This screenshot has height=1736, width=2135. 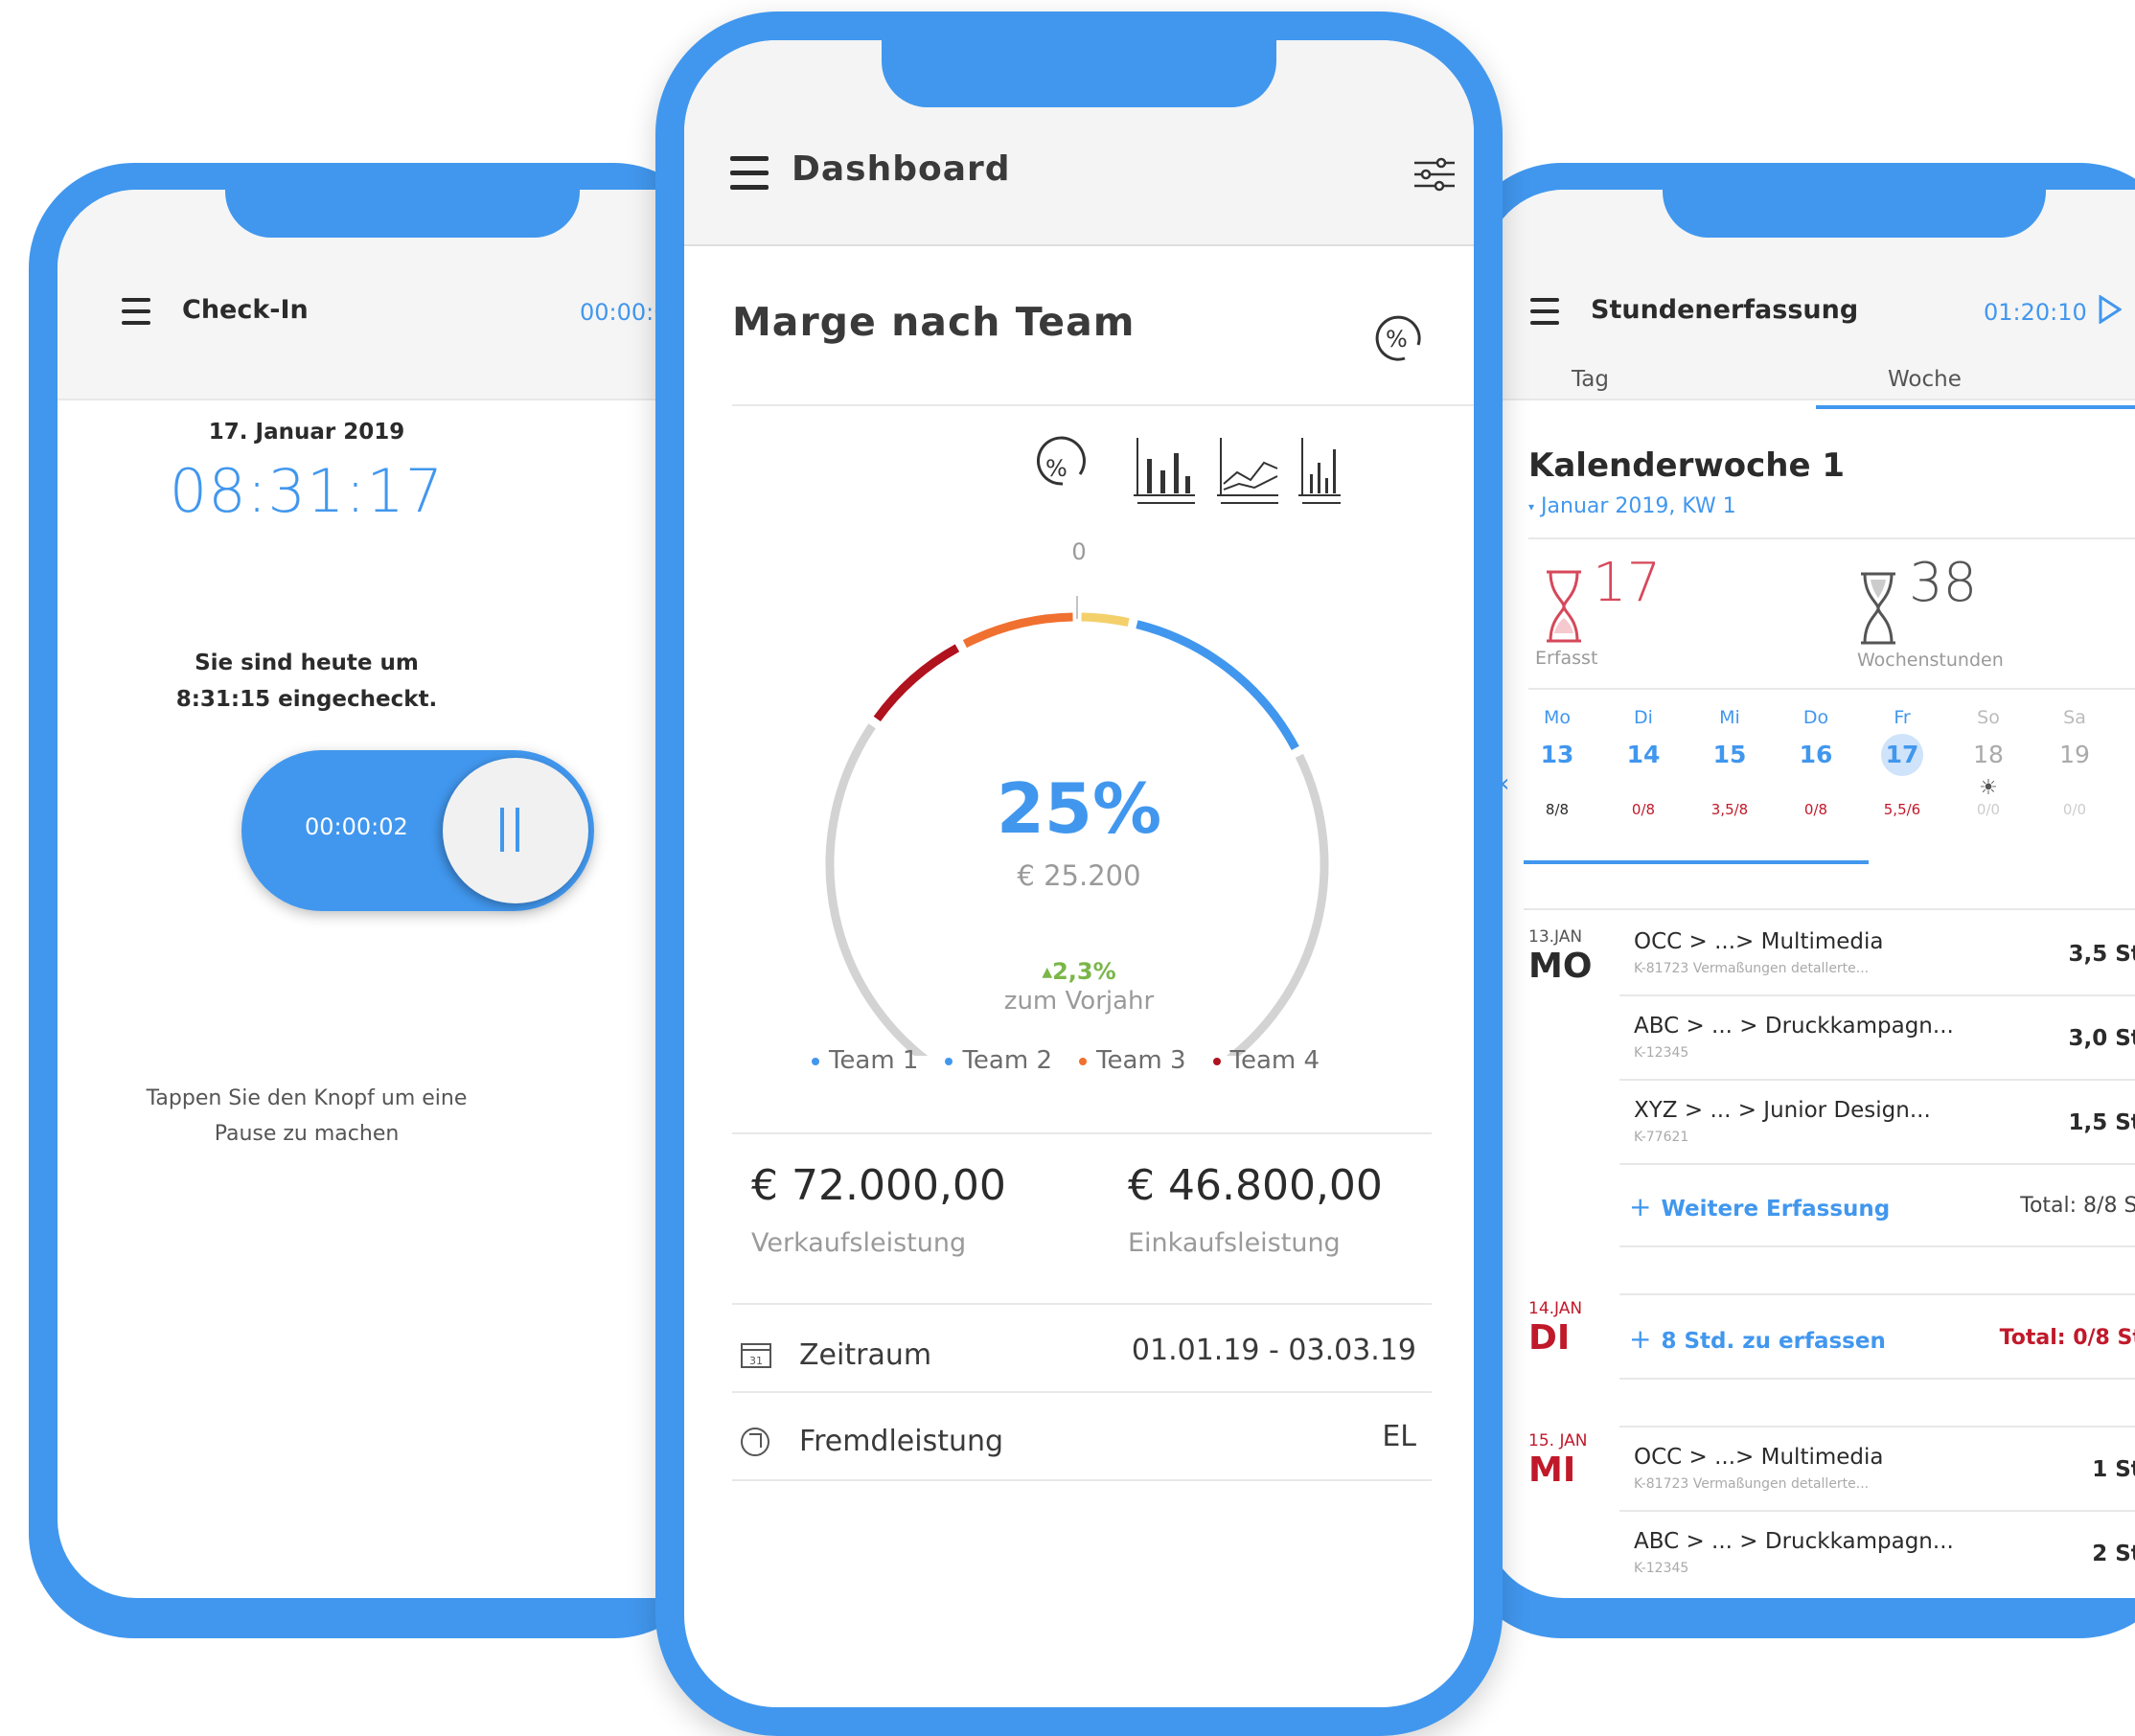 What do you see at coordinates (1007, 1060) in the screenshot?
I see `legend-label: Team 2` at bounding box center [1007, 1060].